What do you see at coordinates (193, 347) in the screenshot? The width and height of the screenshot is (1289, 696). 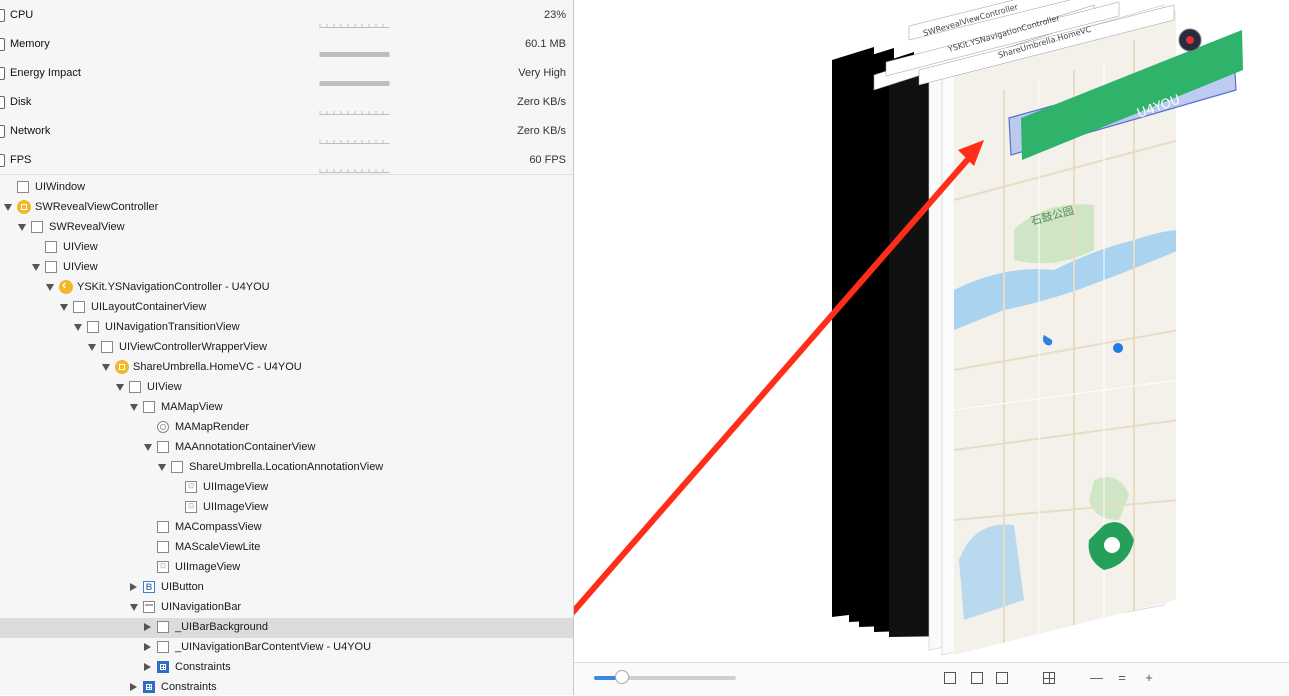 I see `tree-row-label: UIViewControllerWrapperView` at bounding box center [193, 347].